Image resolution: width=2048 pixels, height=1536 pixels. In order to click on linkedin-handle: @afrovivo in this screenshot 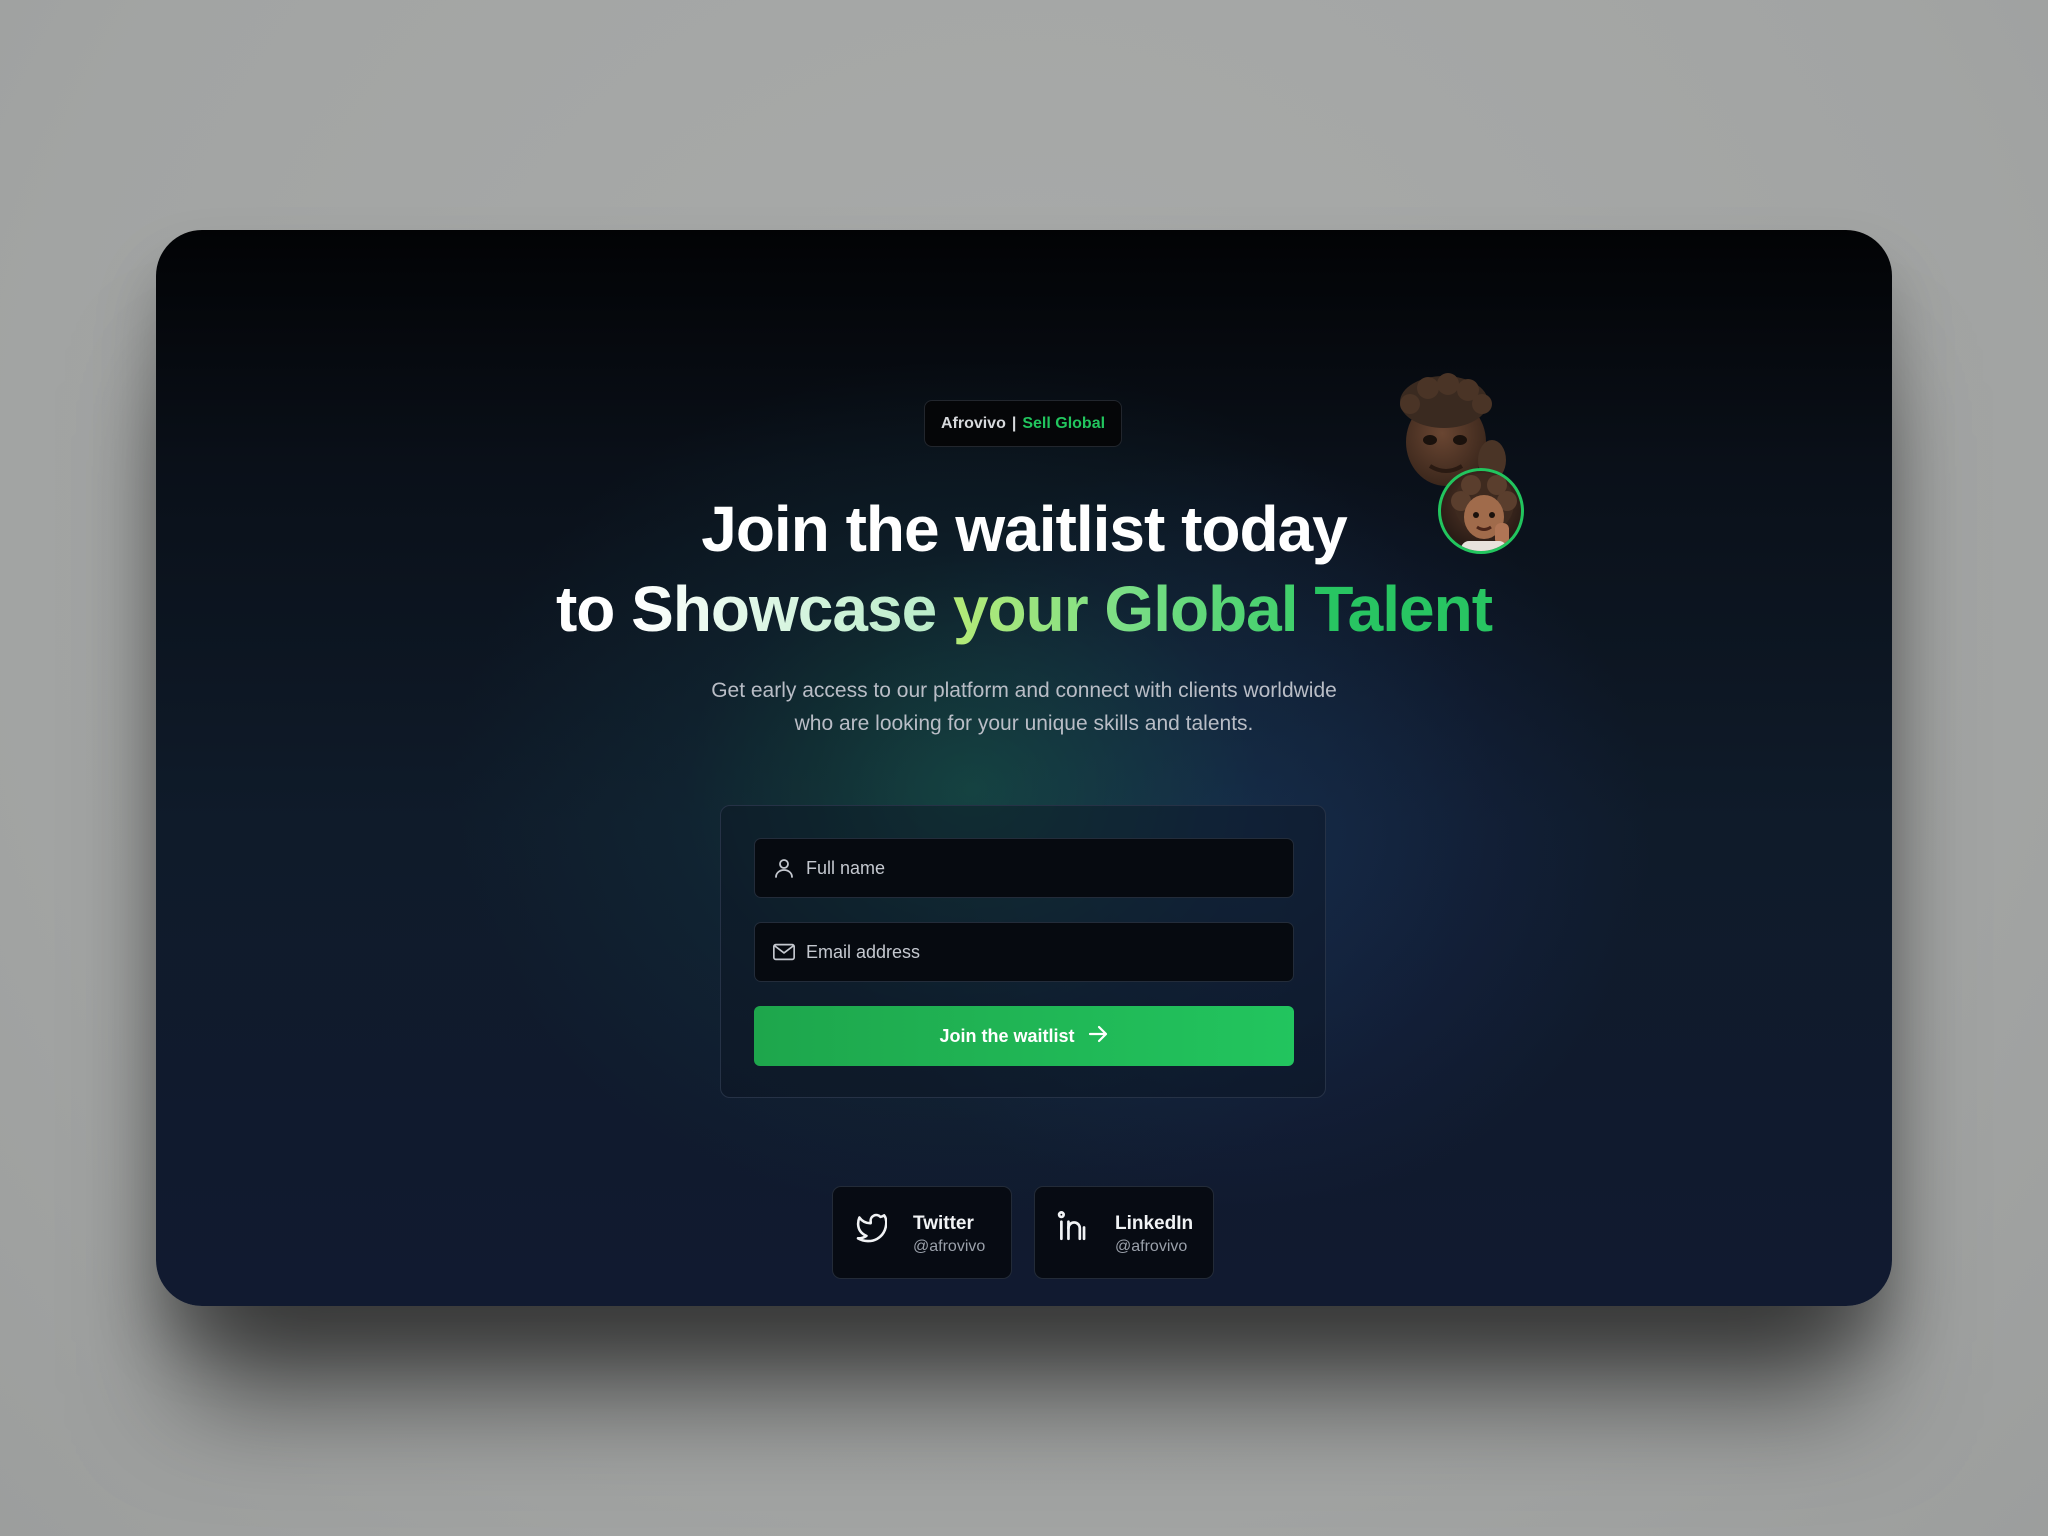, I will do `click(1151, 1246)`.